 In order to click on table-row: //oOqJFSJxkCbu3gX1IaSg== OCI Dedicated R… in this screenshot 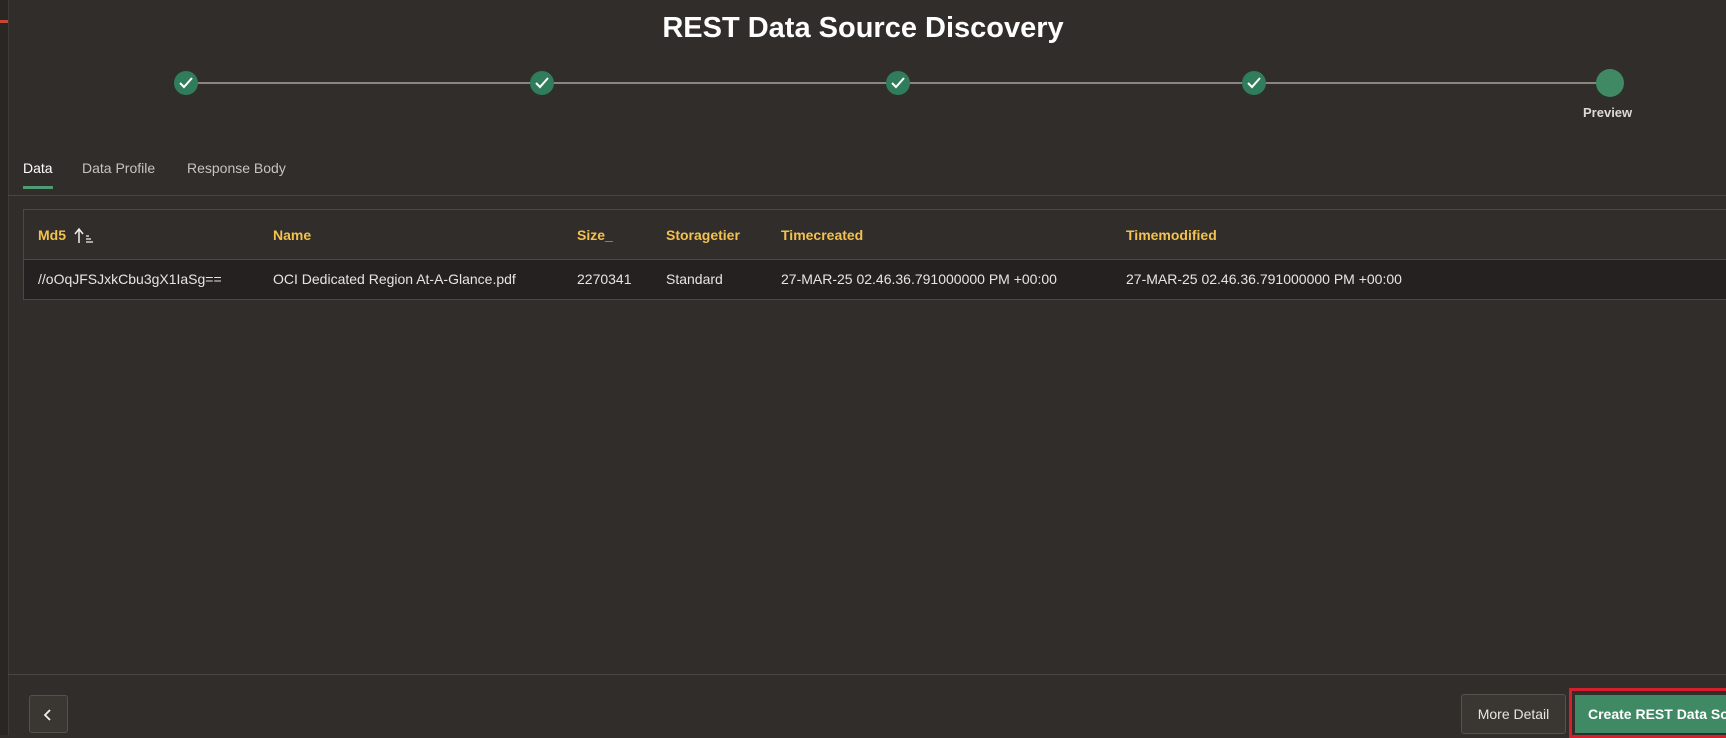, I will do `click(875, 279)`.